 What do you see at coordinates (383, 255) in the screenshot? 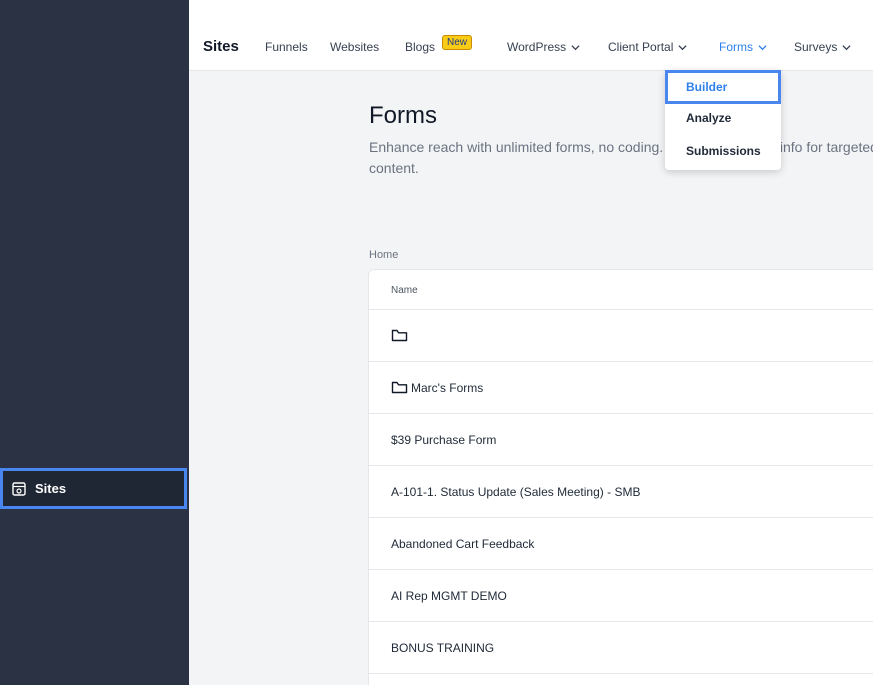
I see `breadcrumb-home: Home` at bounding box center [383, 255].